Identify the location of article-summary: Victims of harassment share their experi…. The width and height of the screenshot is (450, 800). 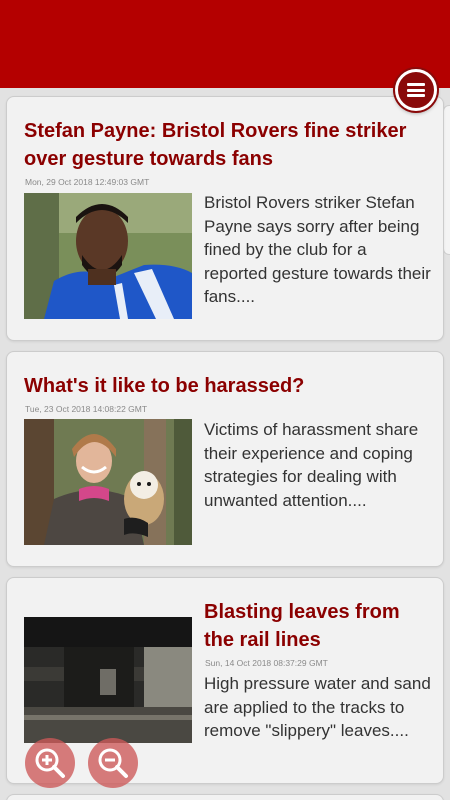
(311, 465).